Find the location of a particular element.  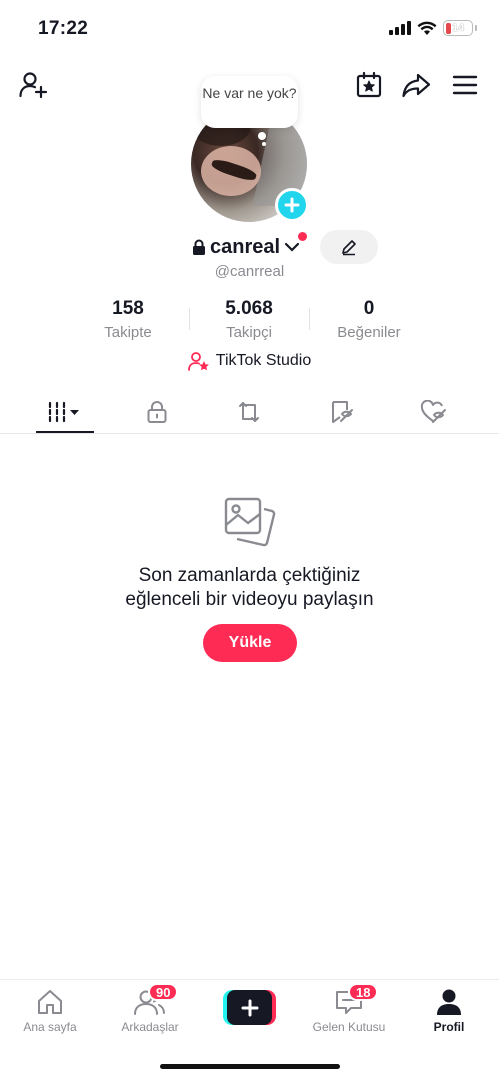

home-icon is located at coordinates (50, 1002).